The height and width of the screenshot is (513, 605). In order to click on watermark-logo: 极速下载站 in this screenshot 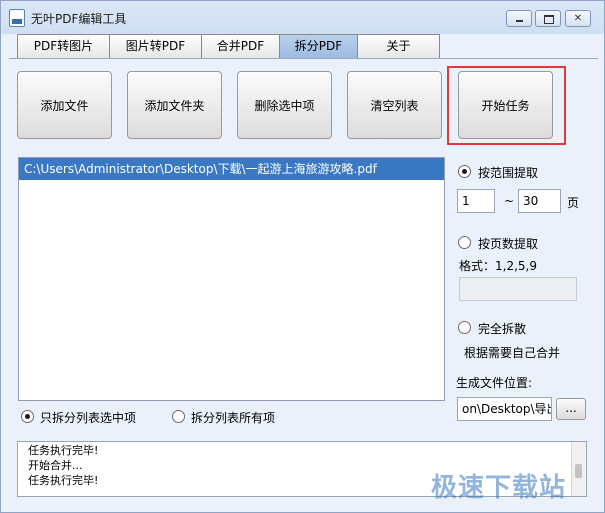, I will do `click(499, 488)`.